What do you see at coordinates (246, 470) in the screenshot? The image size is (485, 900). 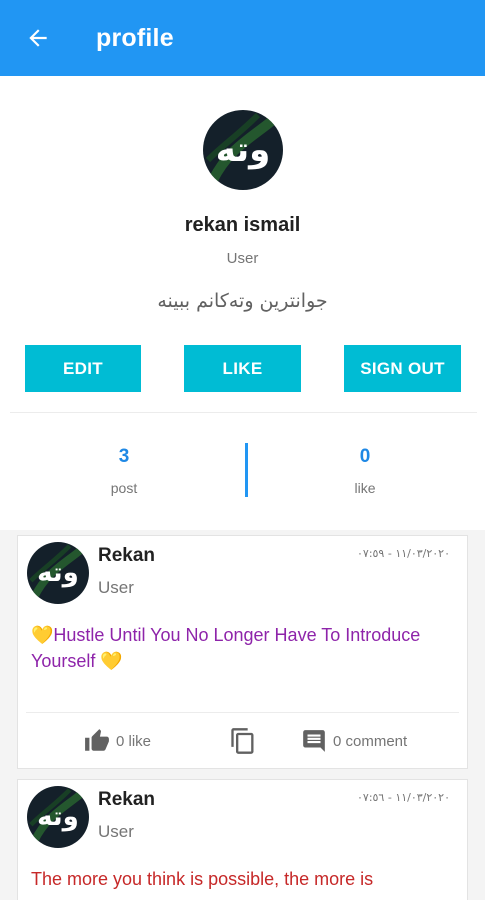 I see `stat-divider` at bounding box center [246, 470].